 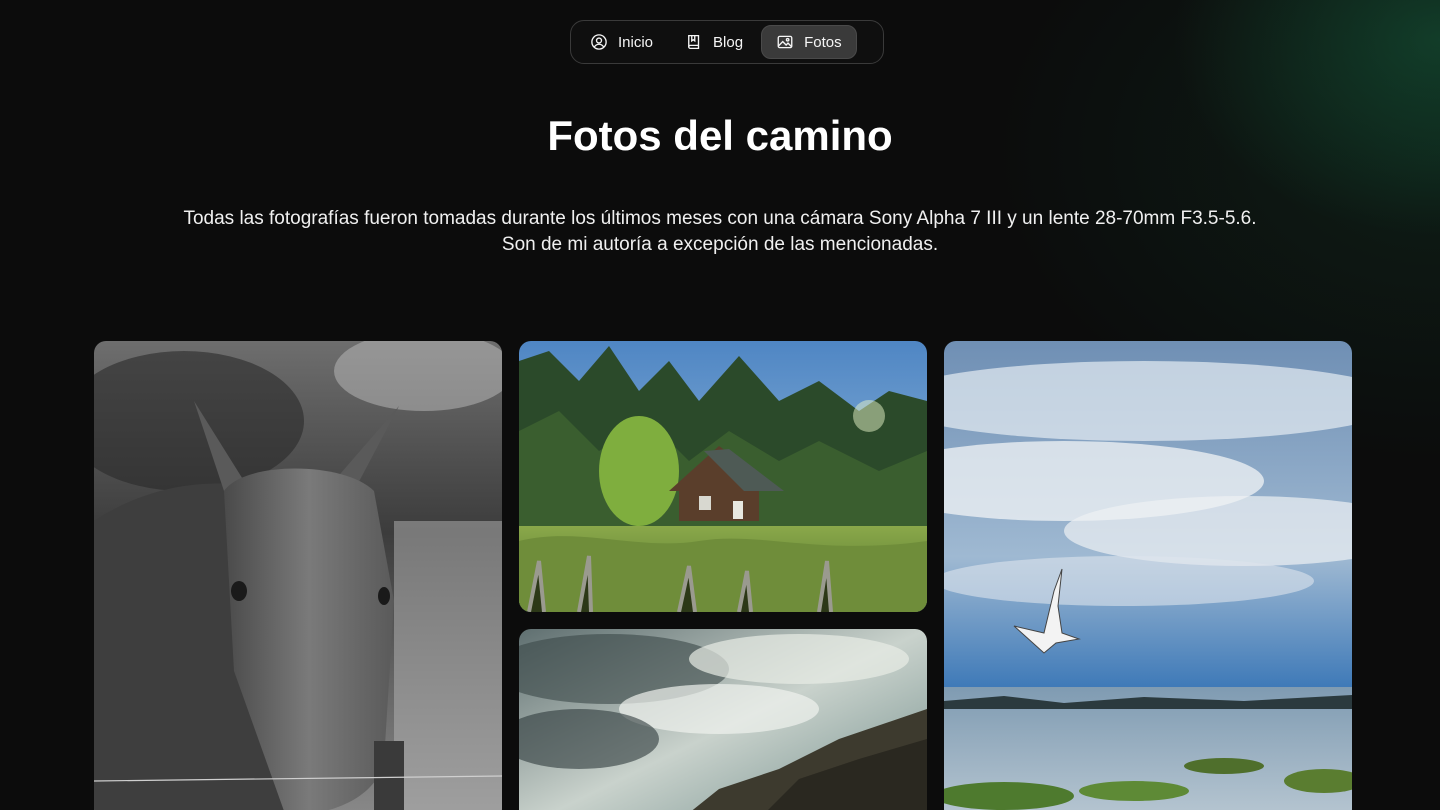 I want to click on cliff-image, so click(x=723, y=719).